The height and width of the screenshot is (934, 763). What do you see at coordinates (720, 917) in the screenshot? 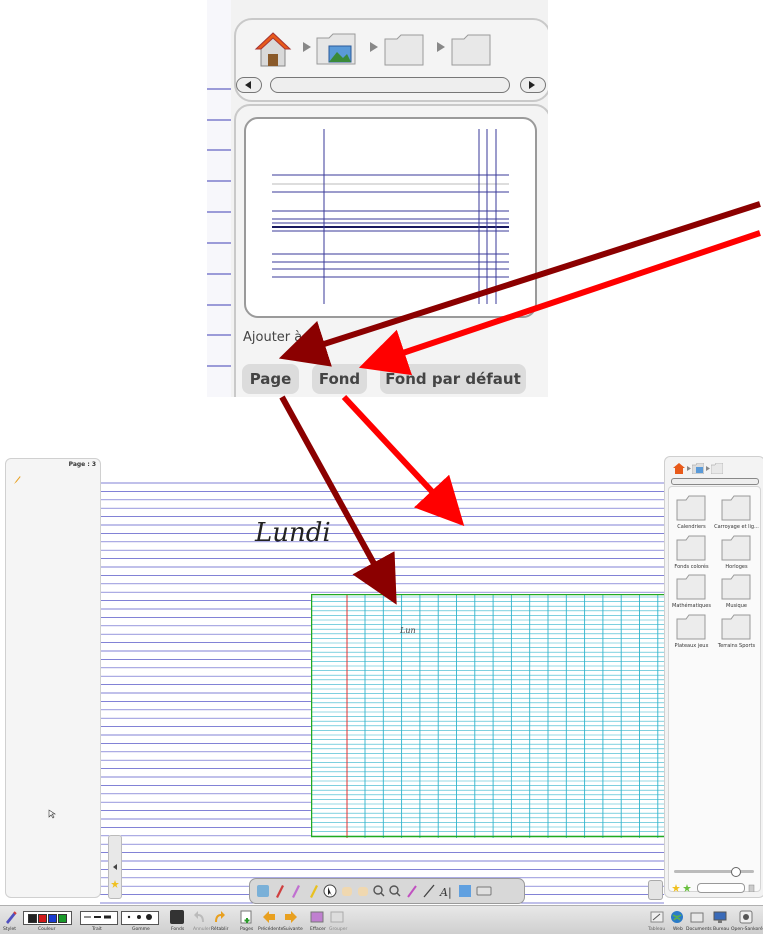
I see `desktop-icon` at bounding box center [720, 917].